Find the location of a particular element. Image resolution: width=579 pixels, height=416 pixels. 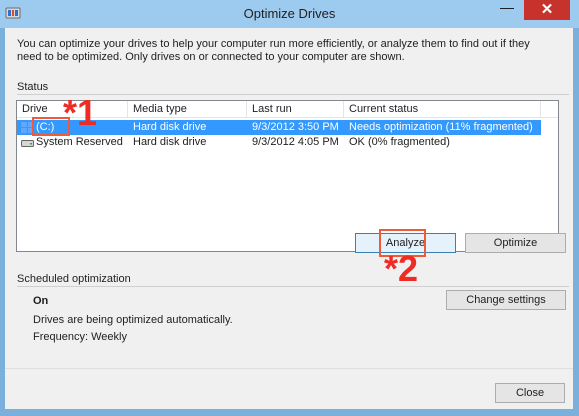

optimize-button: Optimize is located at coordinates (515, 243).